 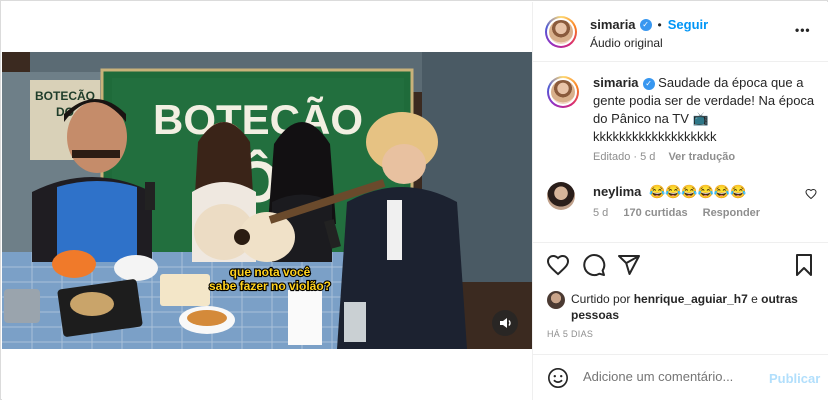 I want to click on save-bookmark-icon, so click(x=804, y=265).